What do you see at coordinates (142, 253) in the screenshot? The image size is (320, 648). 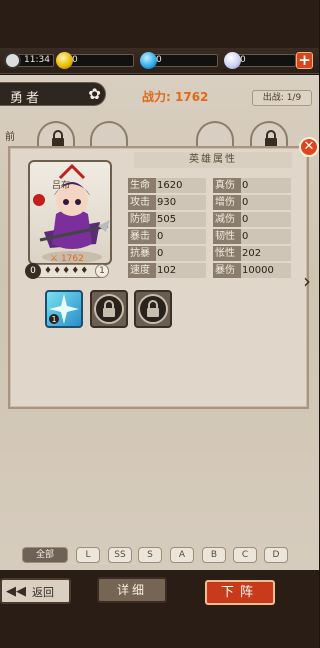 I see `attribute-label: 抗暴` at bounding box center [142, 253].